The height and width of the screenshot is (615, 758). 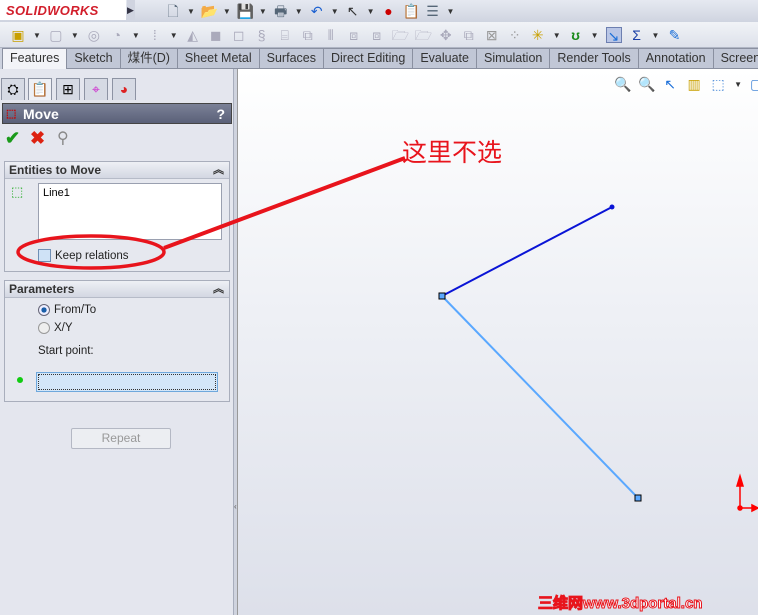 What do you see at coordinates (284, 203) in the screenshot?
I see `annotation-pointer-line` at bounding box center [284, 203].